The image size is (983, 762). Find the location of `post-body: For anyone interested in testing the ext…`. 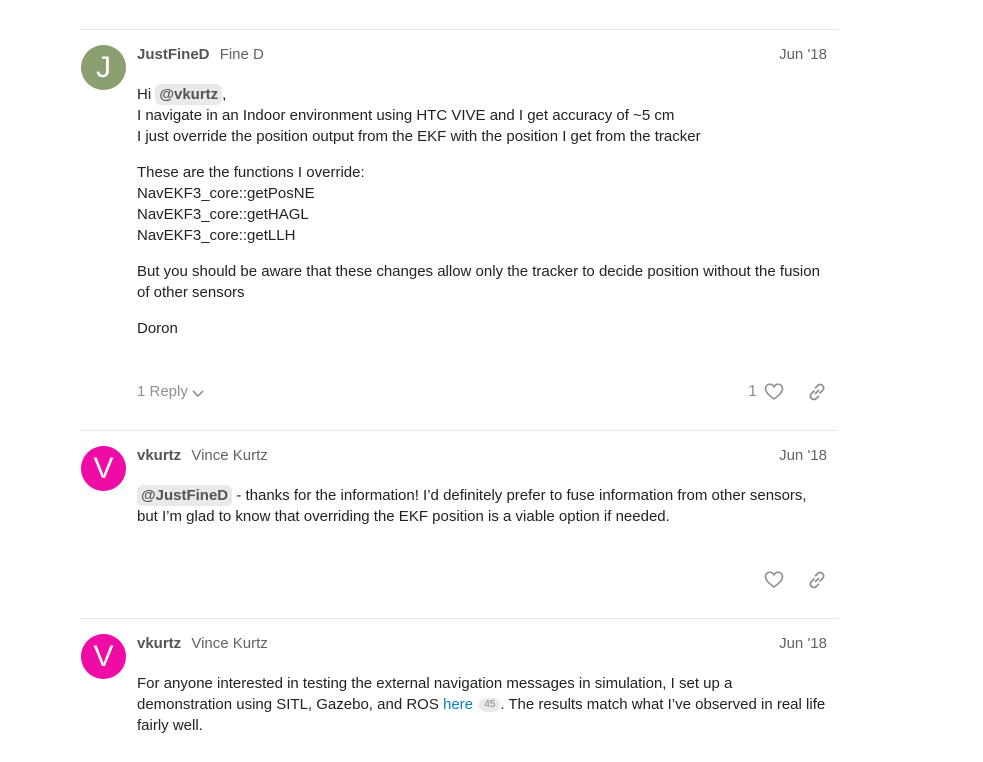

post-body: For anyone interested in testing the ext… is located at coordinates (482, 712).